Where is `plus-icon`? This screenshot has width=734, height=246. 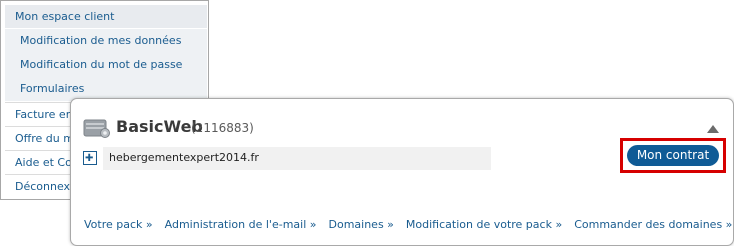
plus-icon is located at coordinates (90, 158).